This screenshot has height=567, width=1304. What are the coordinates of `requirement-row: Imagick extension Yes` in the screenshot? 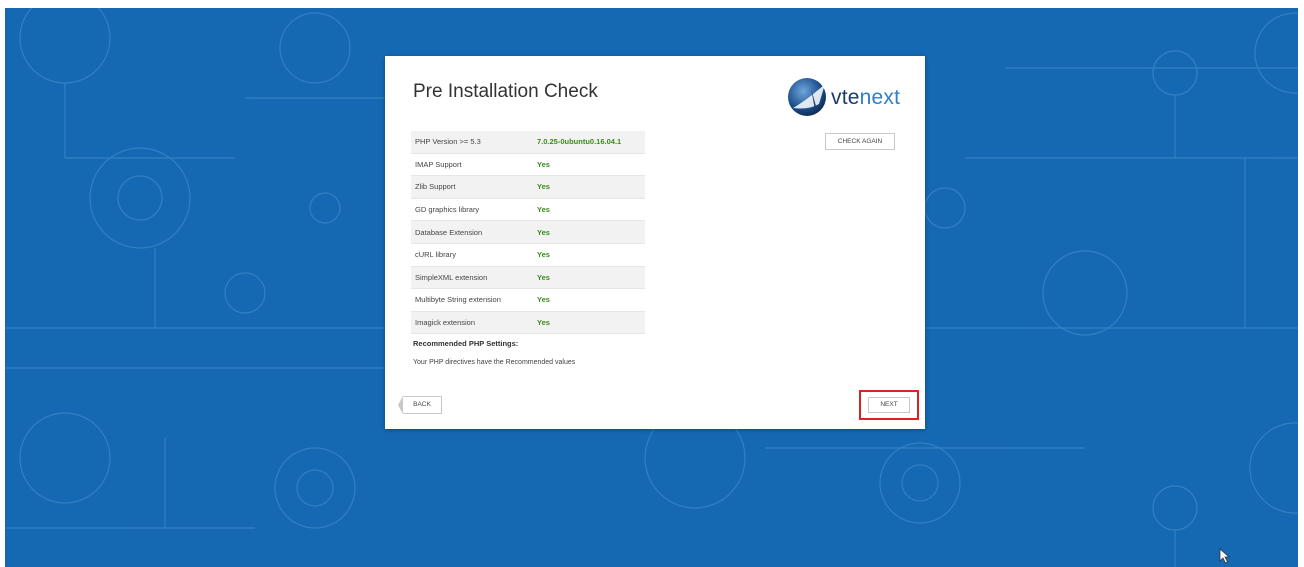 It's located at (528, 323).